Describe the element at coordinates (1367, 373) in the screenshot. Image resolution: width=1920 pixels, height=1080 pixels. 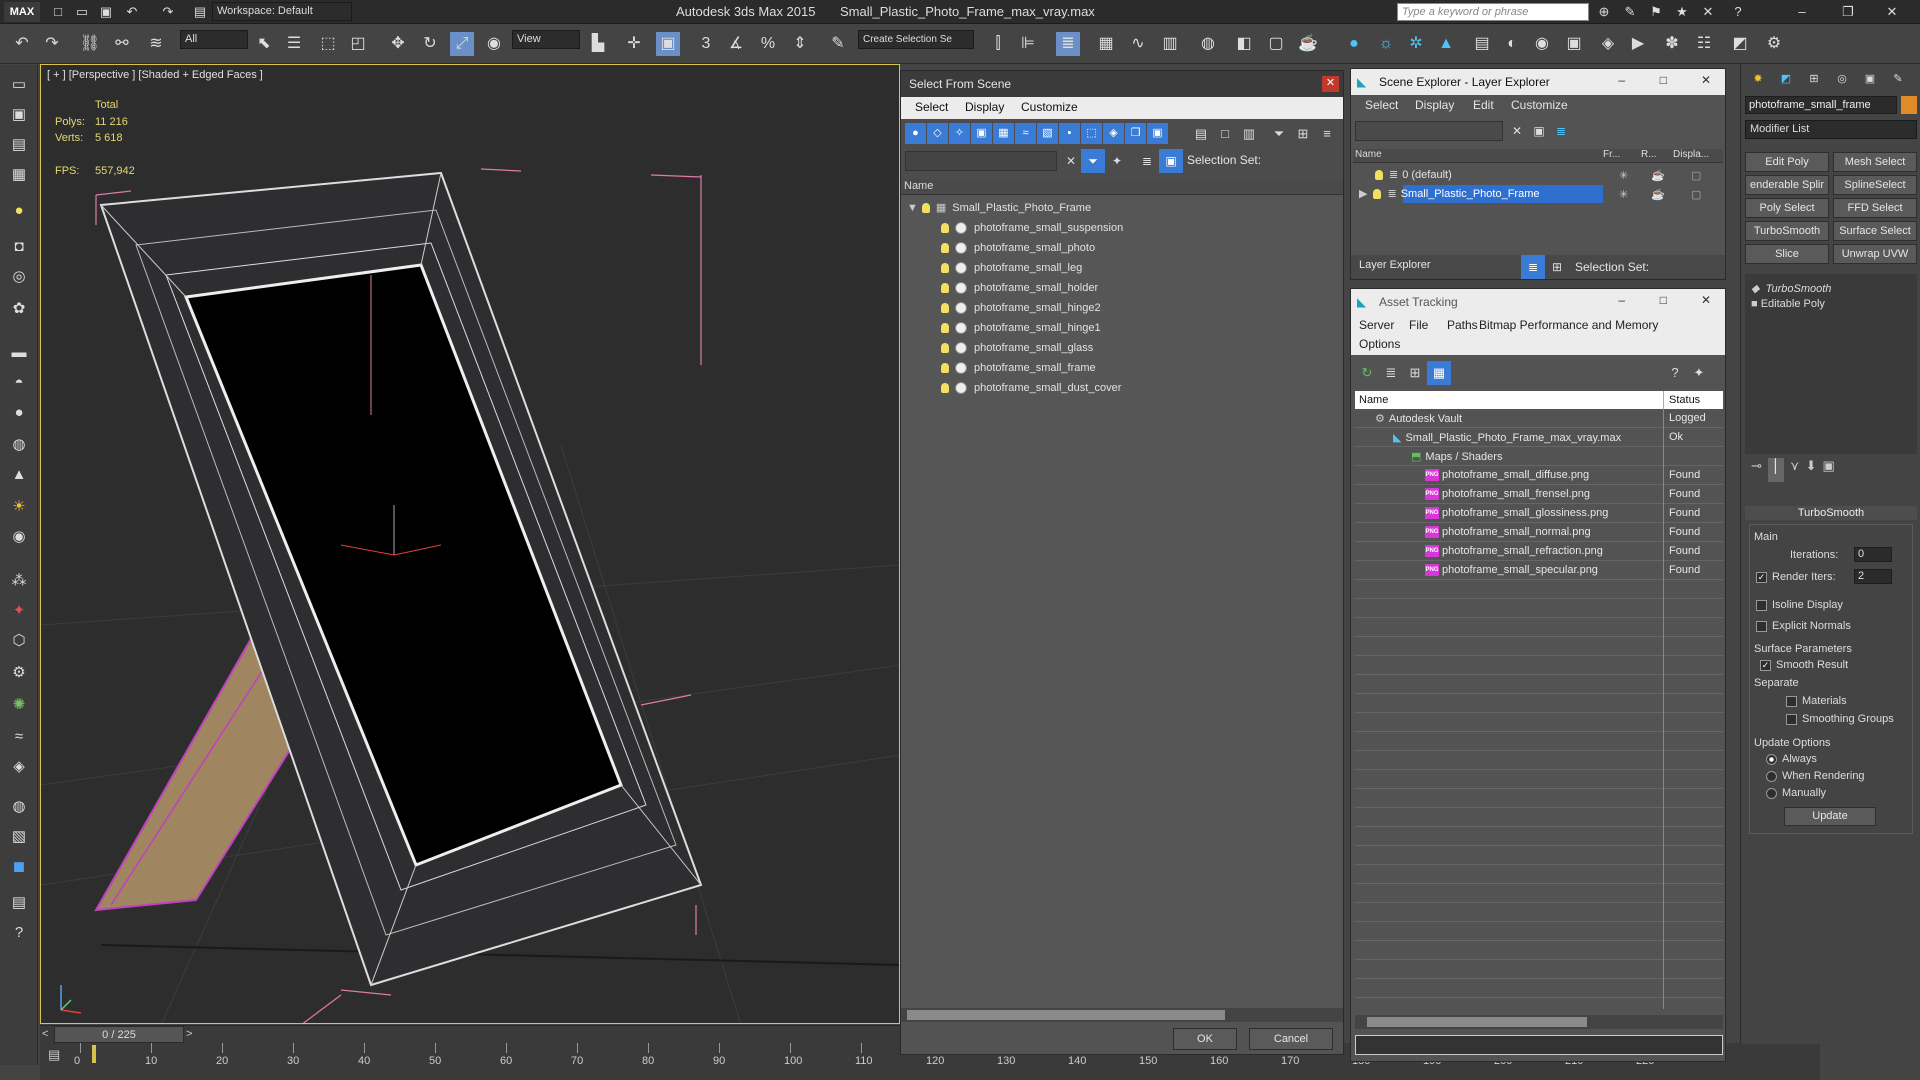
I see `refresh-icon: ↻` at that location.